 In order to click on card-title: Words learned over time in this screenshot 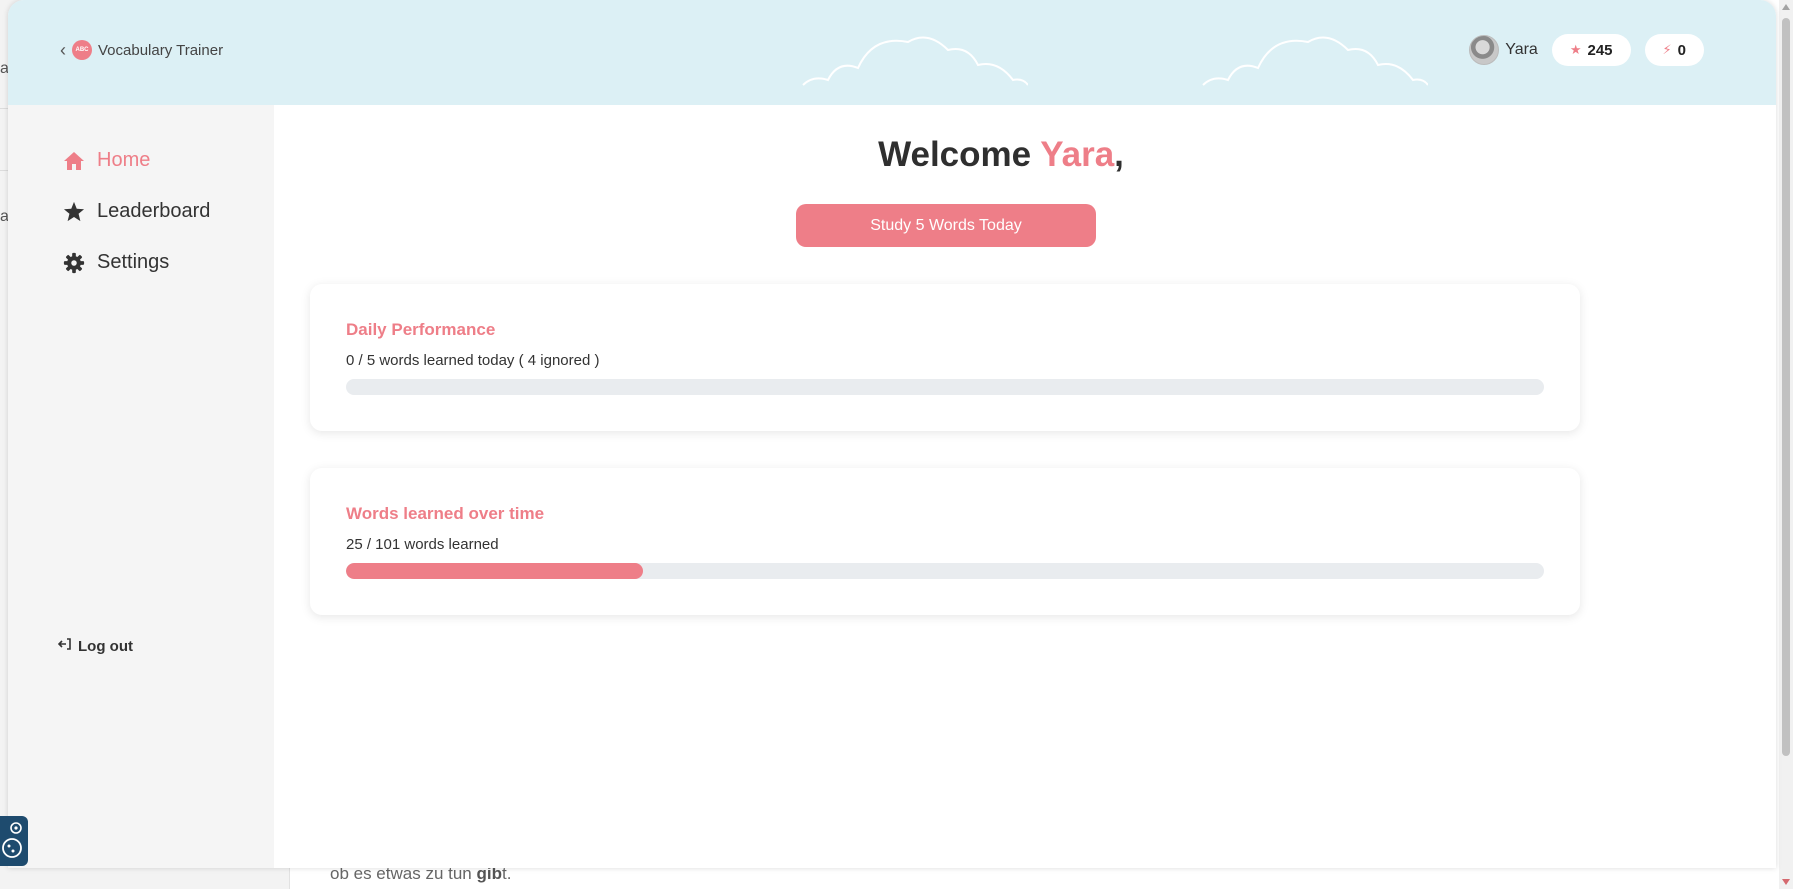, I will do `click(445, 513)`.